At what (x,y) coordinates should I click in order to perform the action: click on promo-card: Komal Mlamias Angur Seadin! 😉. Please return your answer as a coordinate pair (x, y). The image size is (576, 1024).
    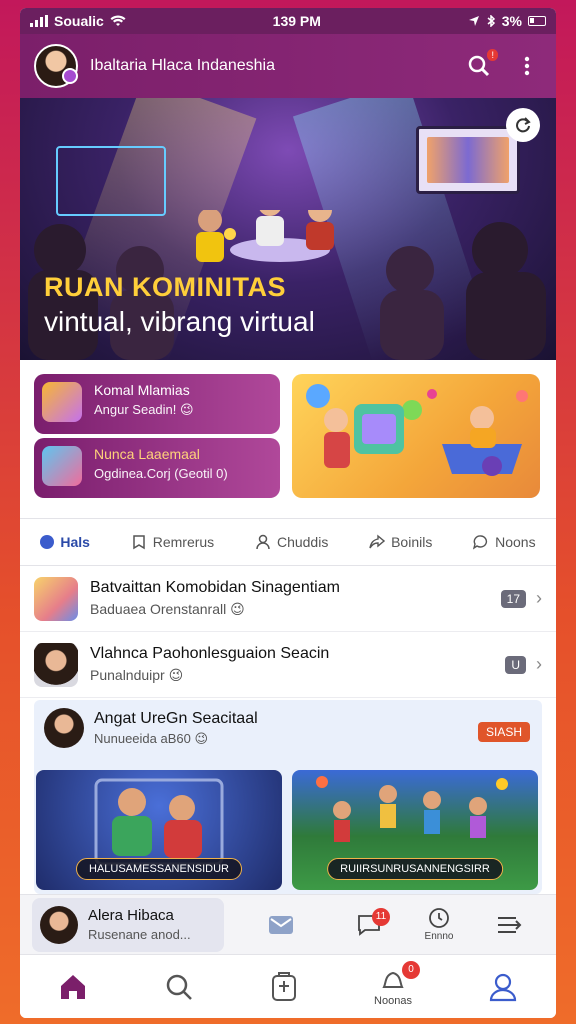
    Looking at the image, I should click on (157, 404).